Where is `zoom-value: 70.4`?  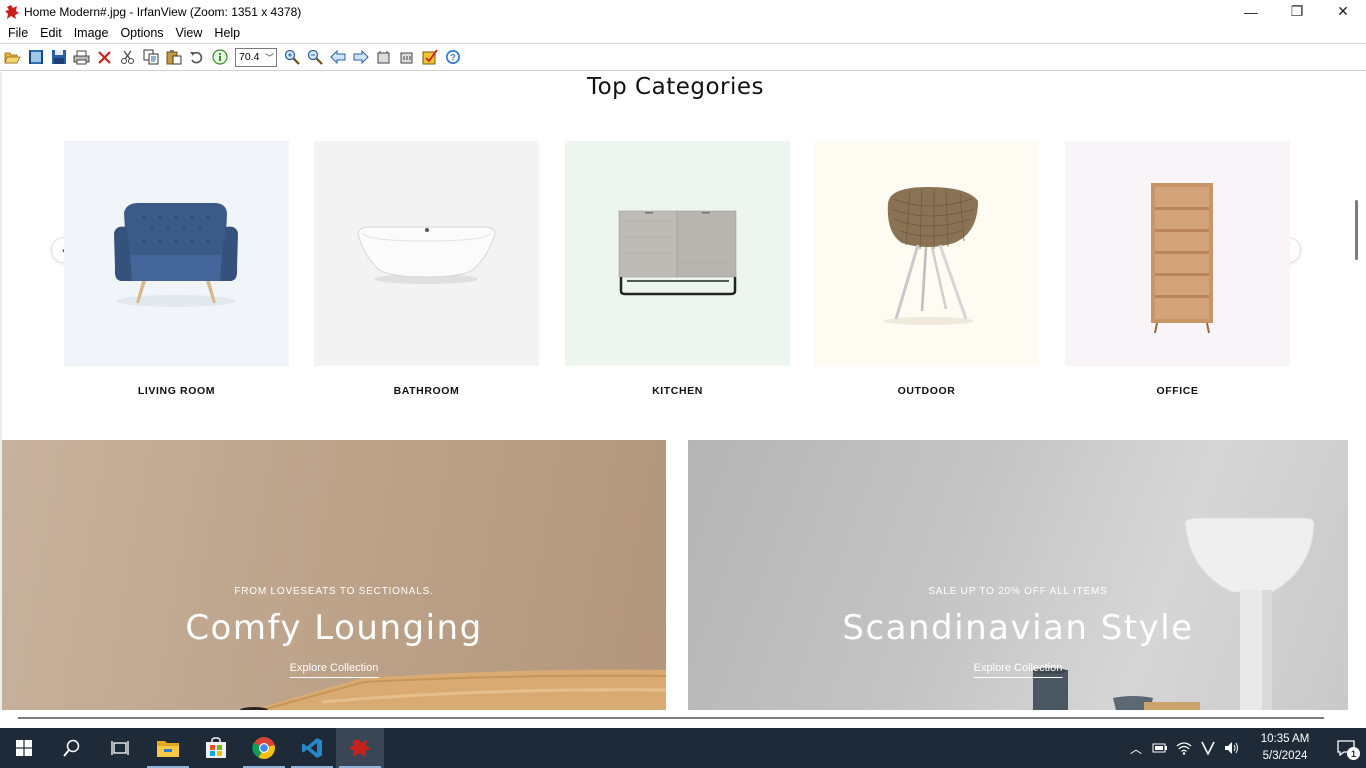
zoom-value: 70.4 is located at coordinates (249, 57).